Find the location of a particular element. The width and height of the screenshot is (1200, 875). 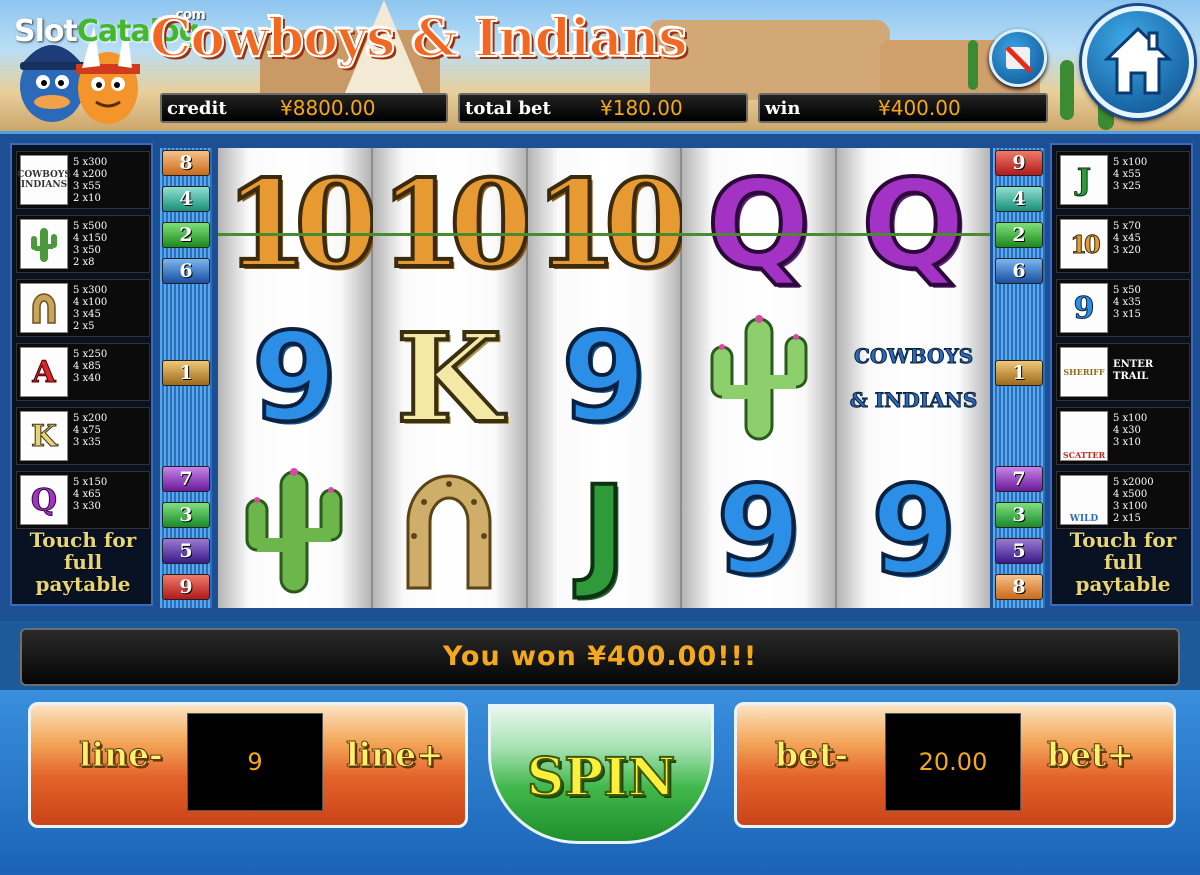

reel-symbol-queen: Q is located at coordinates (759, 225).